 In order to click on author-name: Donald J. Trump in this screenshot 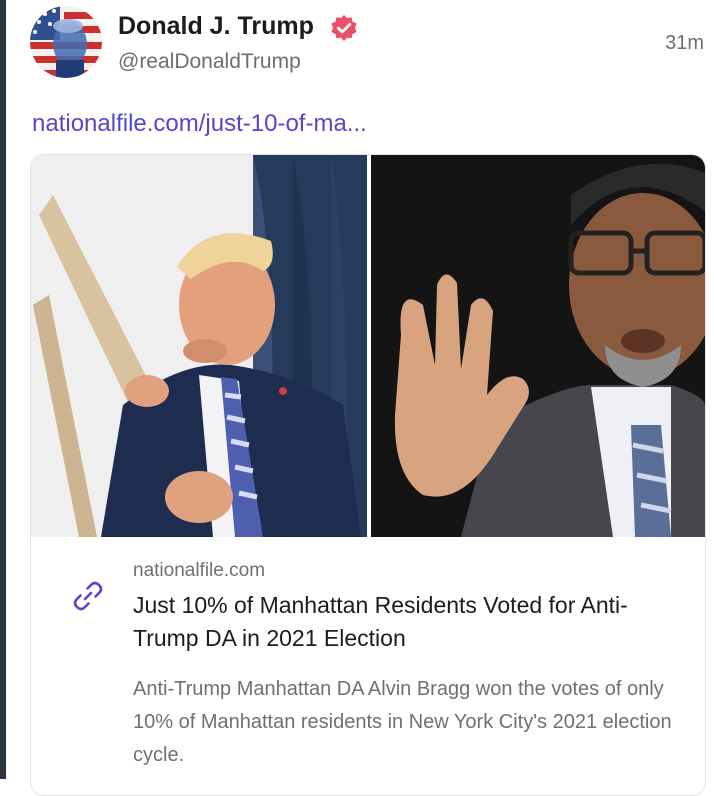, I will do `click(216, 26)`.